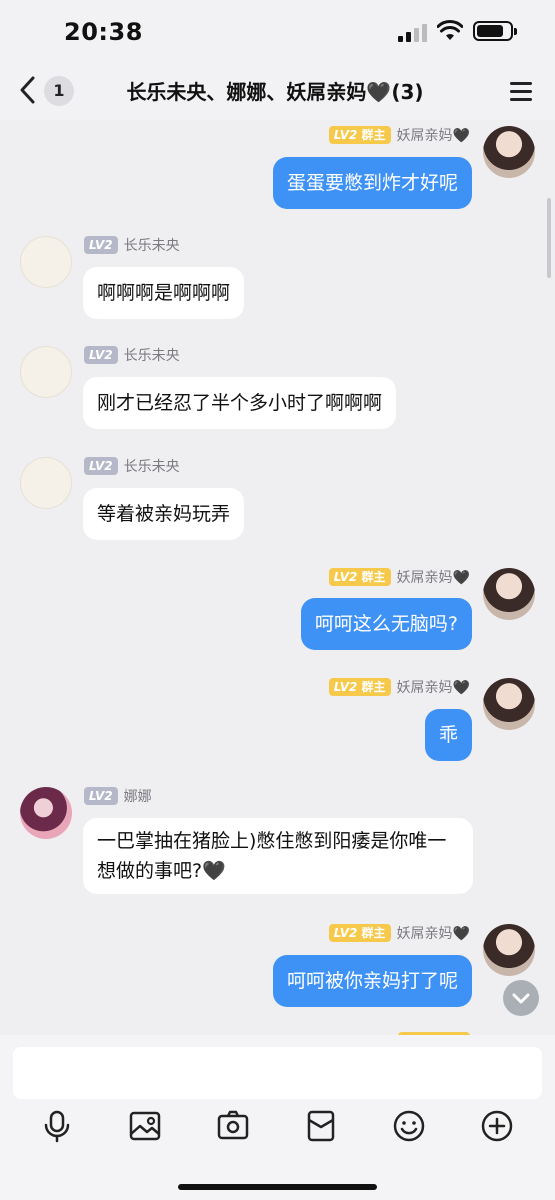 The height and width of the screenshot is (1200, 555). Describe the element at coordinates (413, 33) in the screenshot. I see `signal-icon` at that location.